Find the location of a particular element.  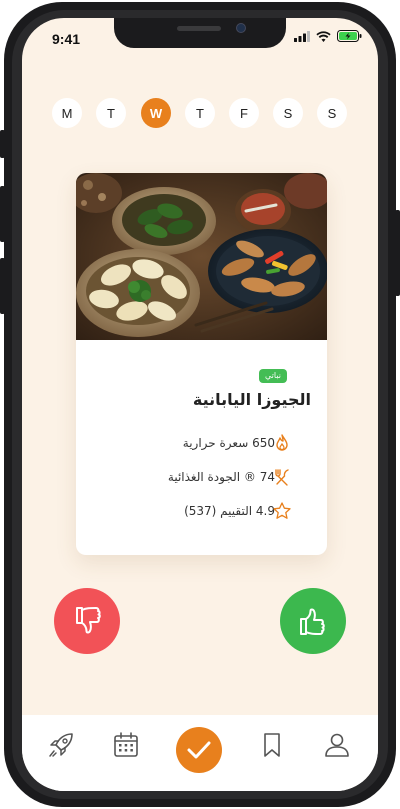

status-time: 9:41 is located at coordinates (66, 39).